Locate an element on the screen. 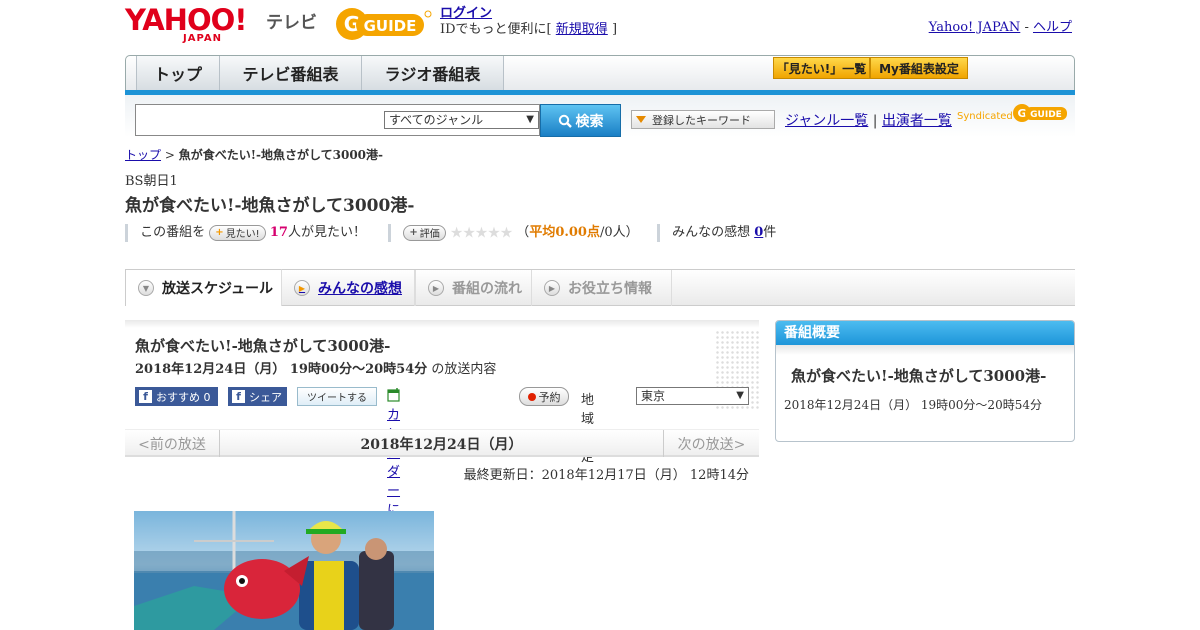 The height and width of the screenshot is (630, 1200). yahoo-japan-link: Yahoo! JAPAN is located at coordinates (975, 27).